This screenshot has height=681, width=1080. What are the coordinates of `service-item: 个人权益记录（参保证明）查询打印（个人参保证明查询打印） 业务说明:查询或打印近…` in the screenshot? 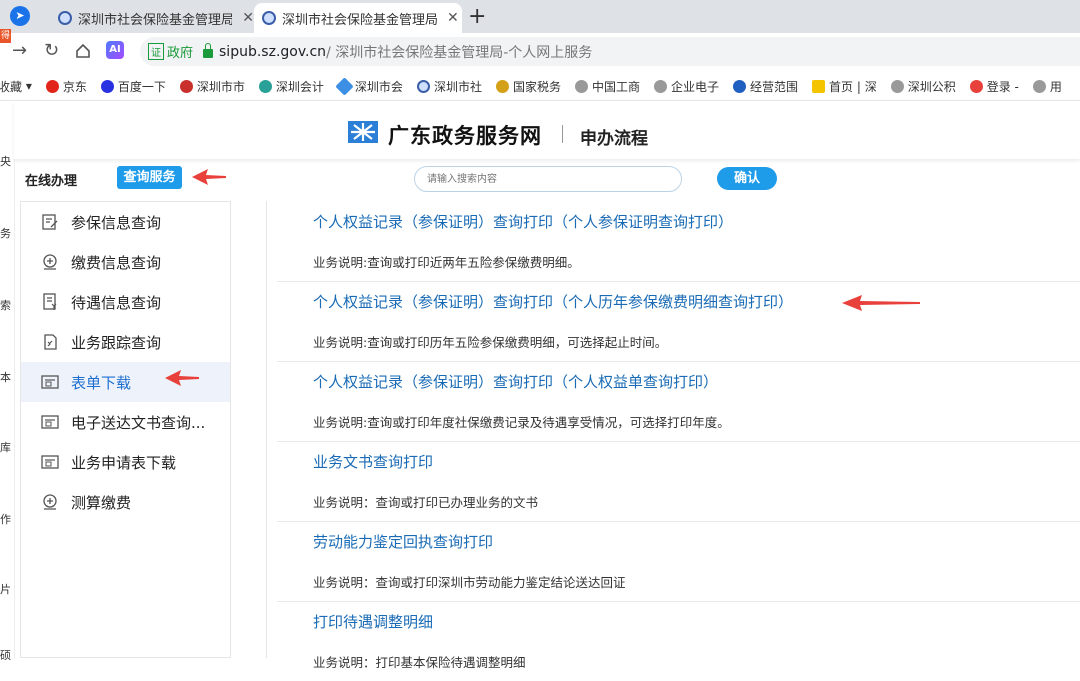 It's located at (678, 241).